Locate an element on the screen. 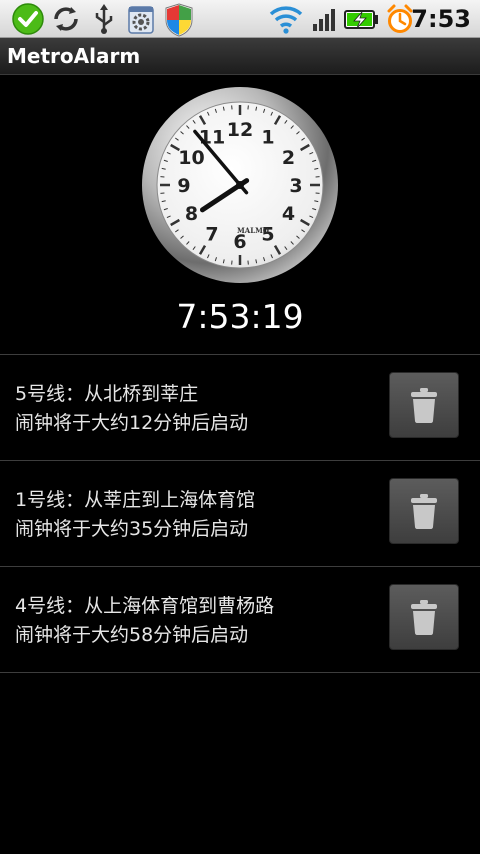 Image resolution: width=480 pixels, height=854 pixels. dial-numeral: 3 is located at coordinates (295, 186).